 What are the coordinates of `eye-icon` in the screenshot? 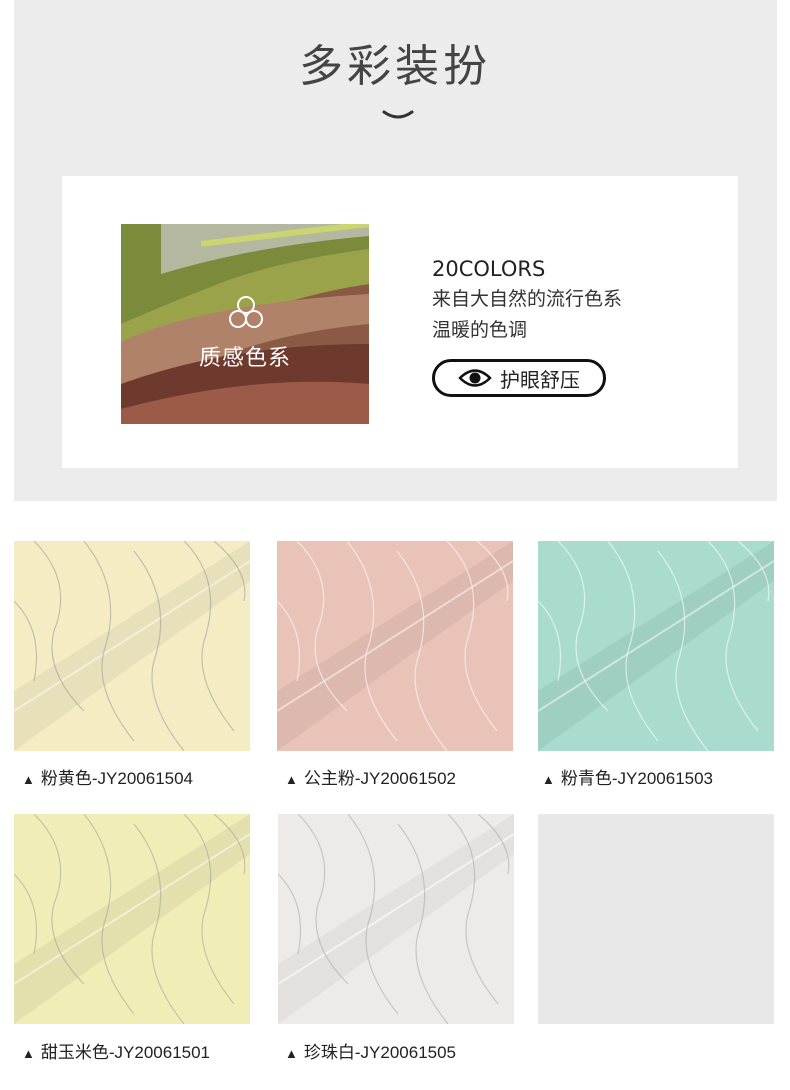 It's located at (475, 378).